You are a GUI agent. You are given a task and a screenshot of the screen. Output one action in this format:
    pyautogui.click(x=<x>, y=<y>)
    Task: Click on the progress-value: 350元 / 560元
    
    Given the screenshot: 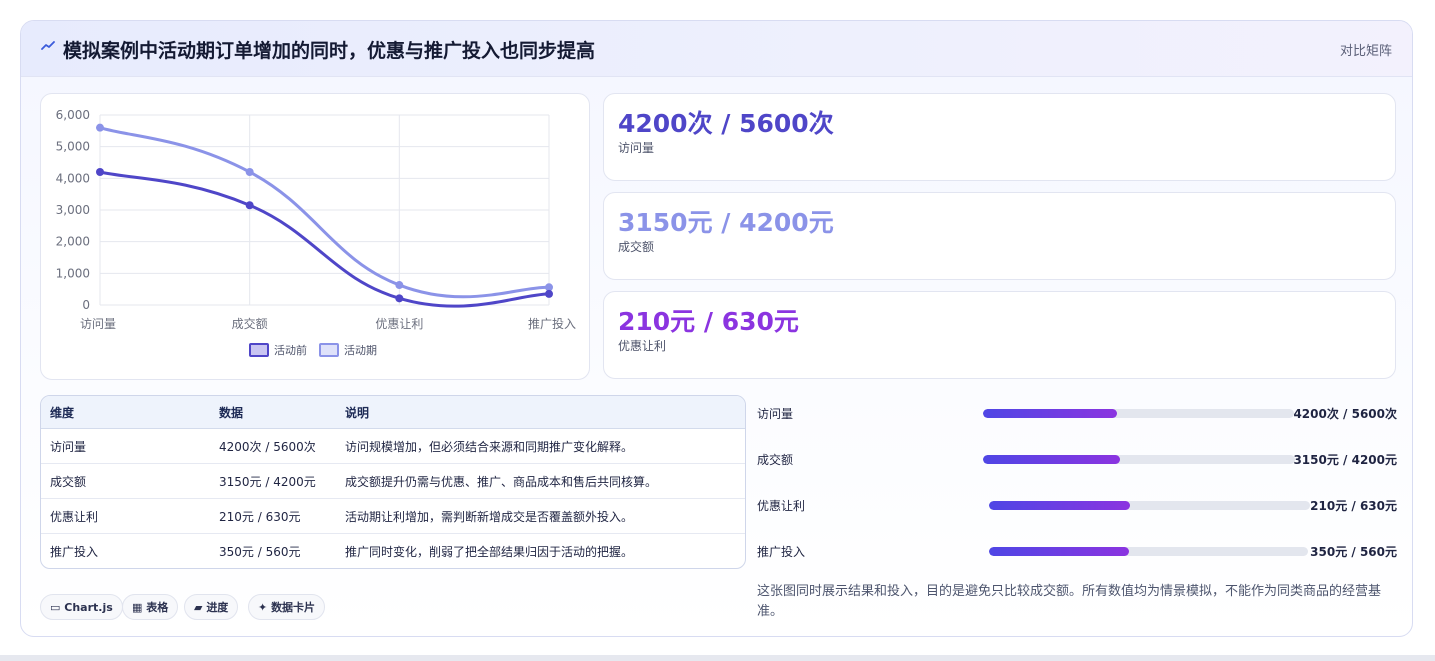 What is the action you would take?
    pyautogui.click(x=1353, y=552)
    